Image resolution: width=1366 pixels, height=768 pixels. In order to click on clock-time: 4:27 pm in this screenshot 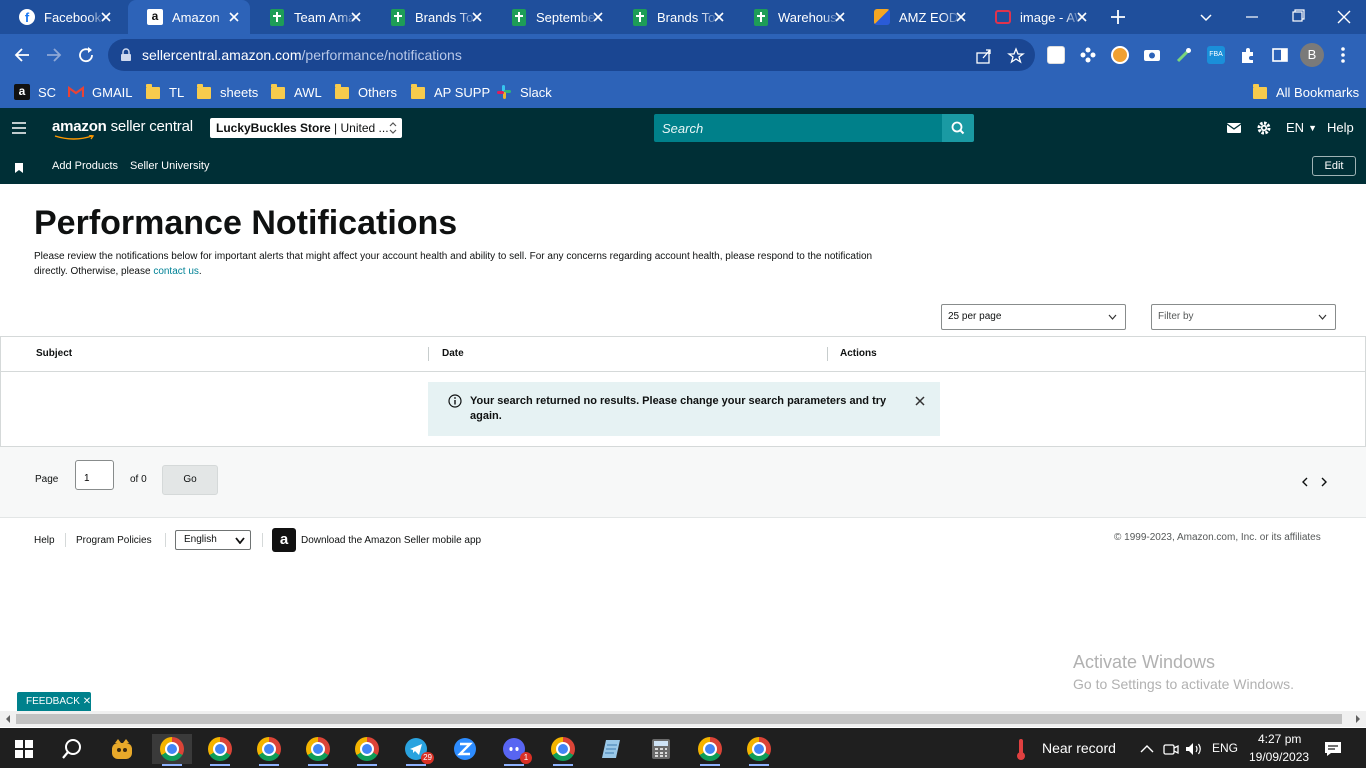, I will do `click(1279, 739)`.